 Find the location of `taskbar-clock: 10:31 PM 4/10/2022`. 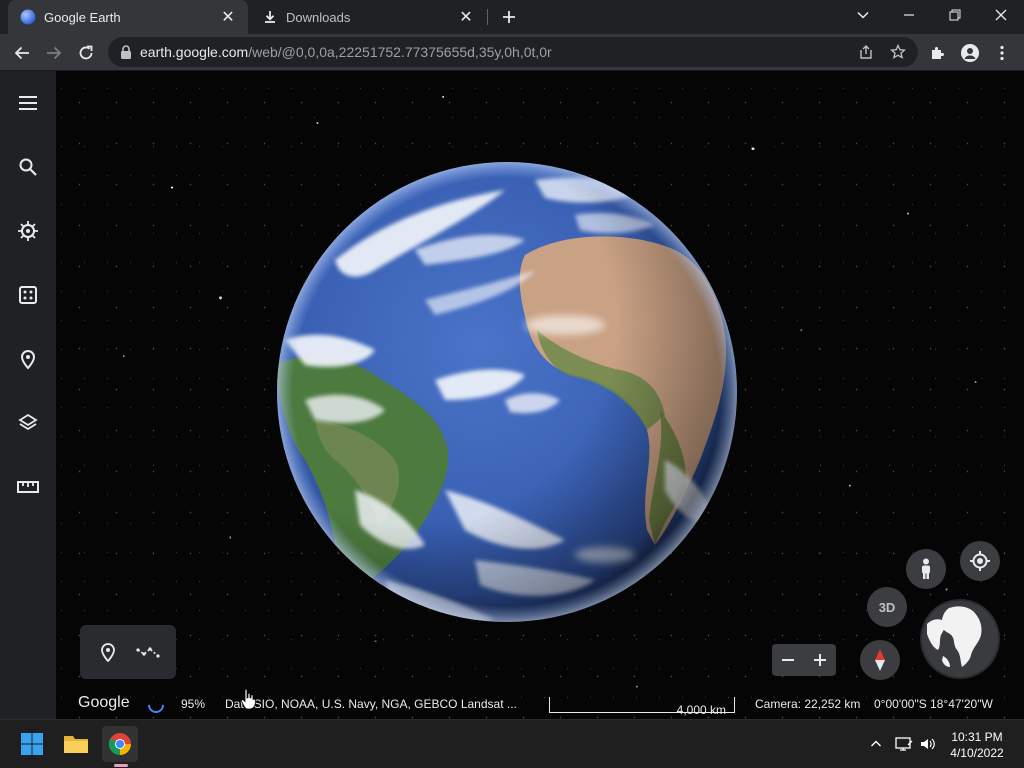

taskbar-clock: 10:31 PM 4/10/2022 is located at coordinates (977, 745).